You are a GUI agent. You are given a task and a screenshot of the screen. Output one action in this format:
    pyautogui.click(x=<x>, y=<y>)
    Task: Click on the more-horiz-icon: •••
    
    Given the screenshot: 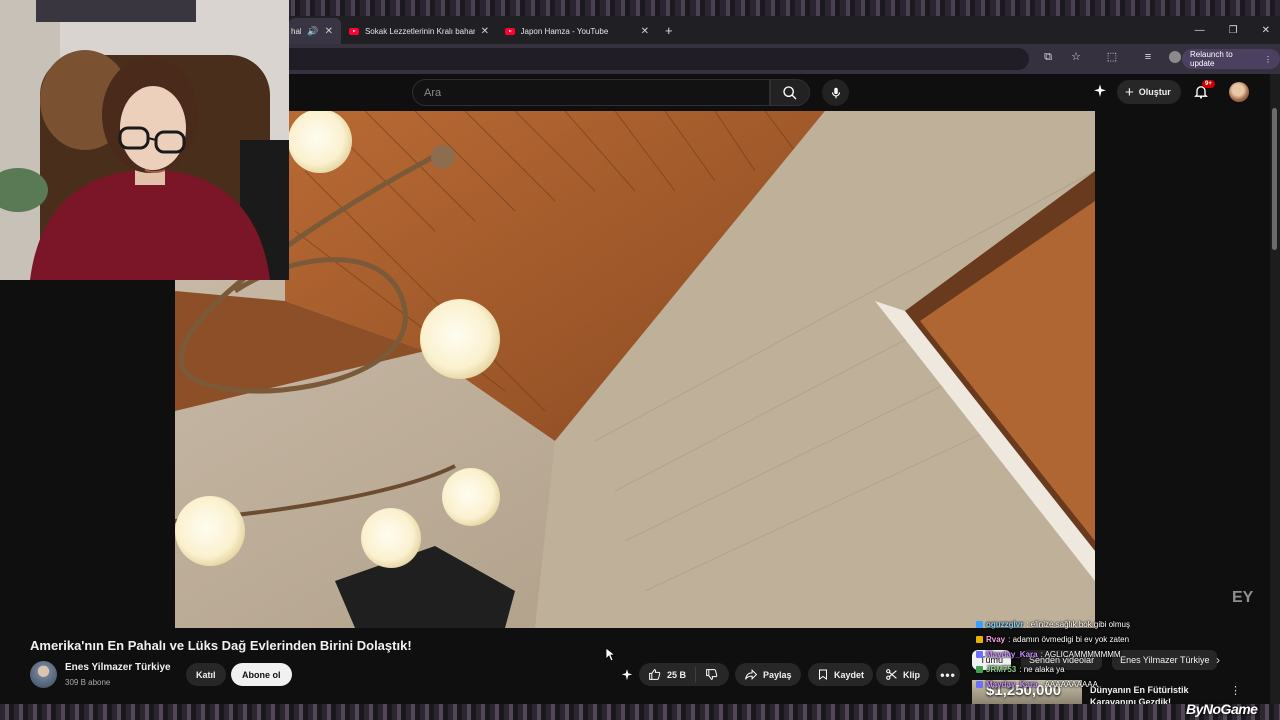 What is the action you would take?
    pyautogui.click(x=948, y=674)
    